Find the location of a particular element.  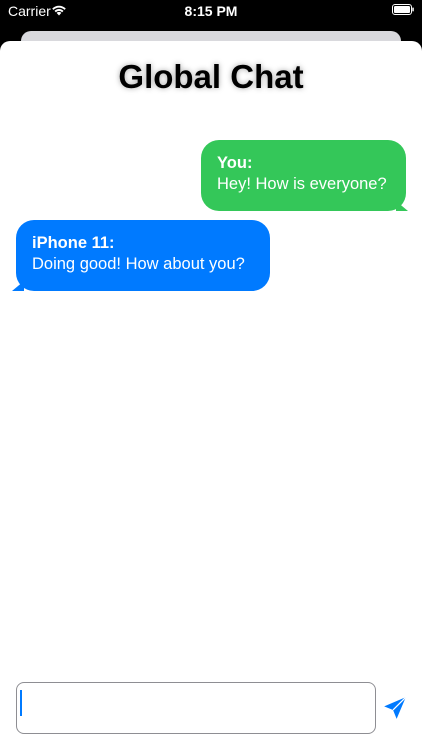

message-bubble-incoming: iPhone 11: Doing good! How about you? is located at coordinates (143, 255).